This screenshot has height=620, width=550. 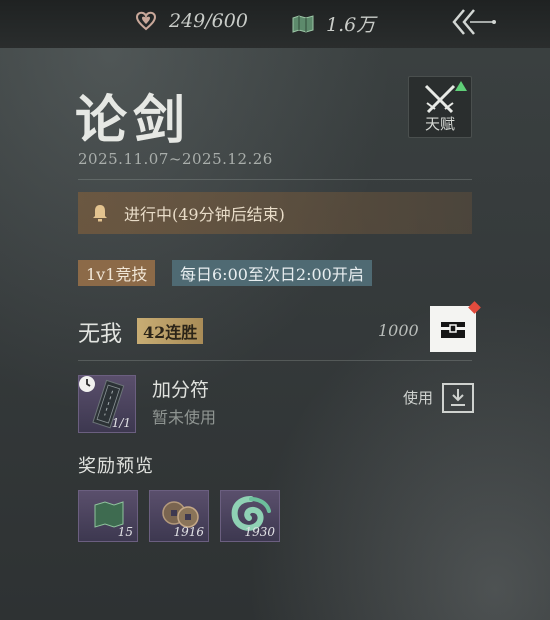 I want to click on use-label: 使用, so click(x=418, y=398).